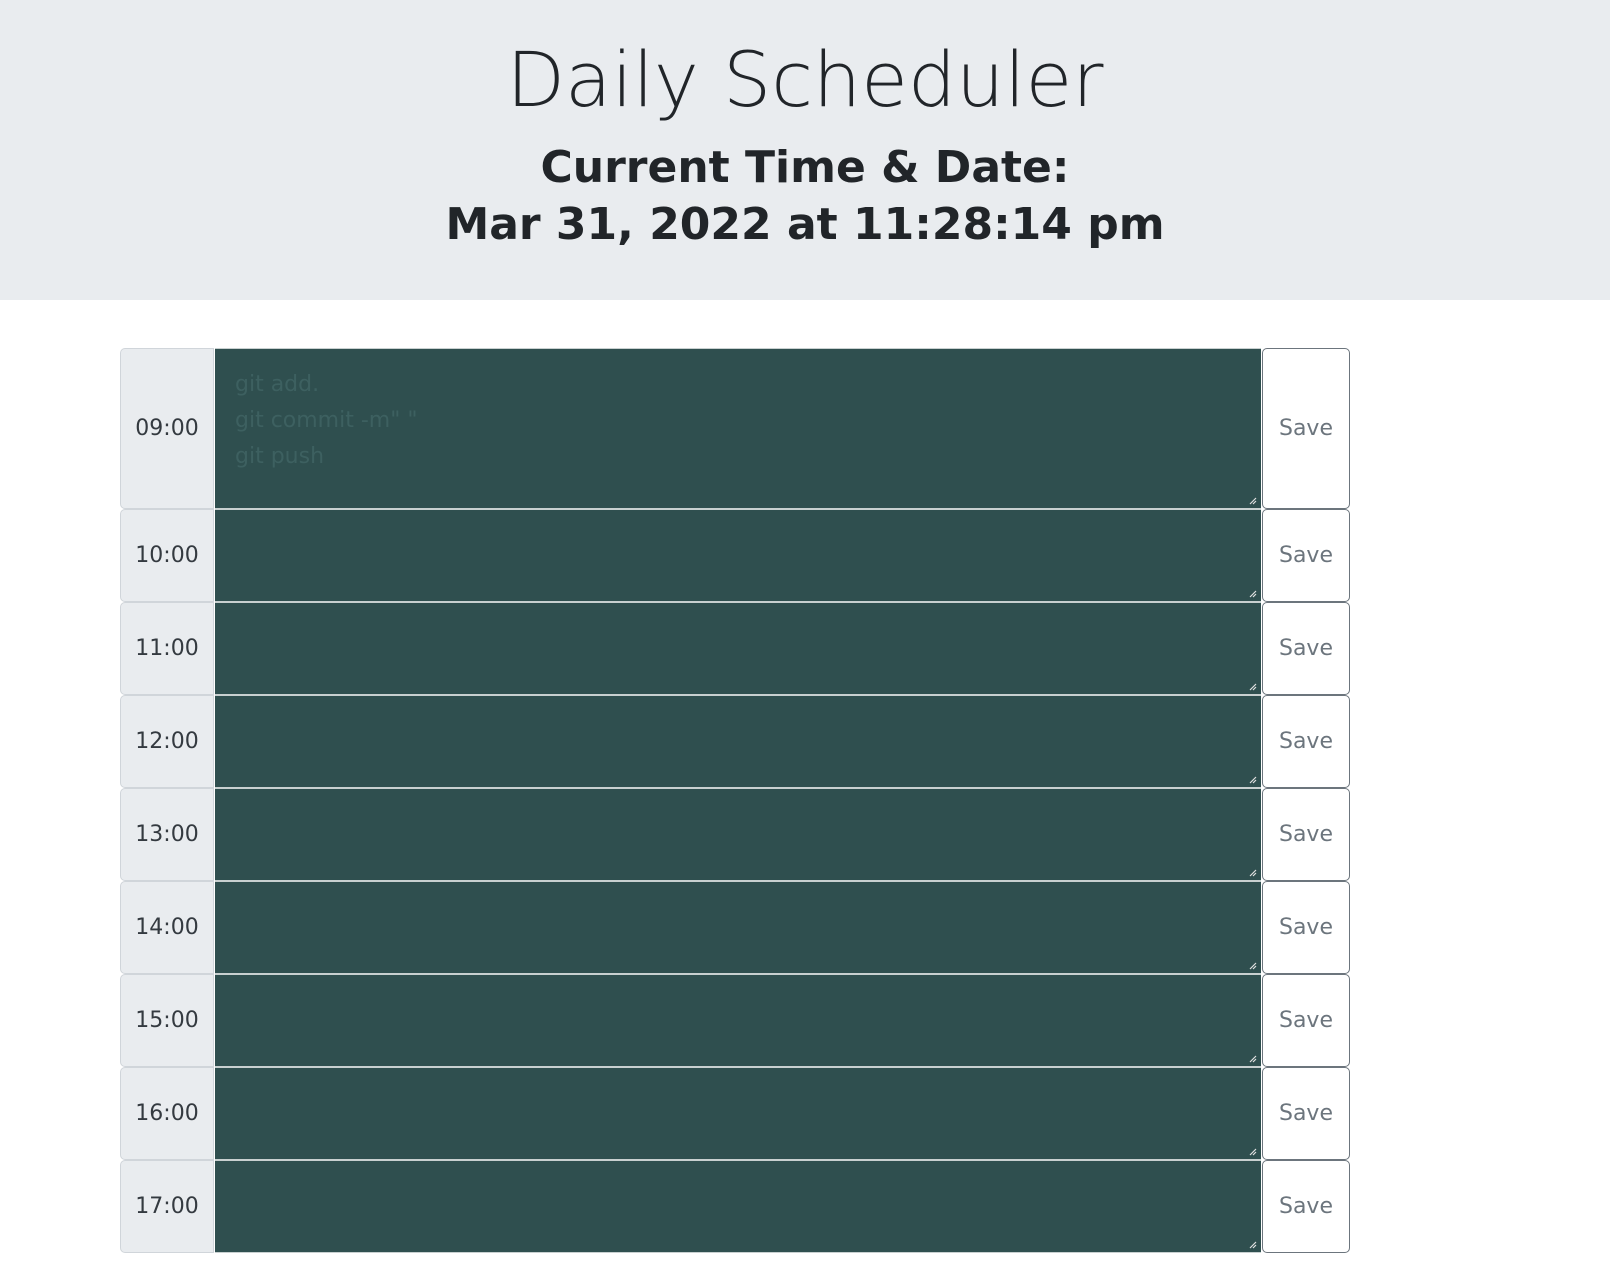 This screenshot has width=1610, height=1262. What do you see at coordinates (167, 741) in the screenshot?
I see `hour-label: 12:00` at bounding box center [167, 741].